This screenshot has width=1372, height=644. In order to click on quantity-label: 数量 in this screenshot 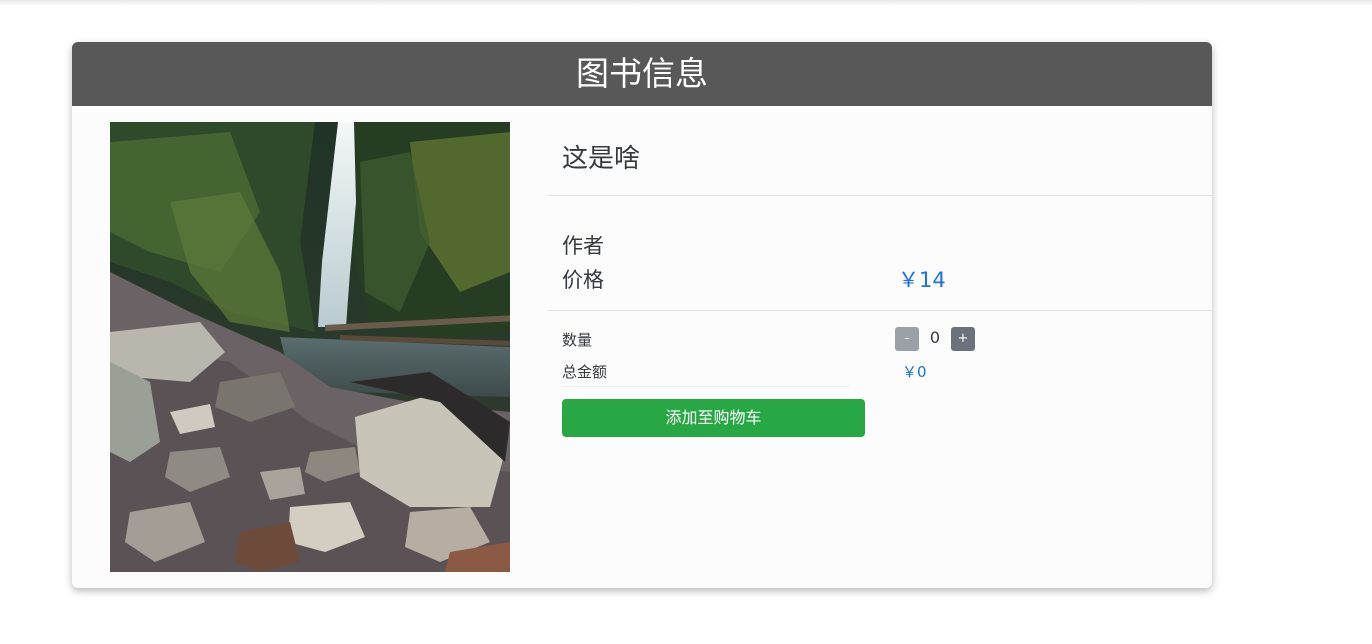, I will do `click(577, 340)`.